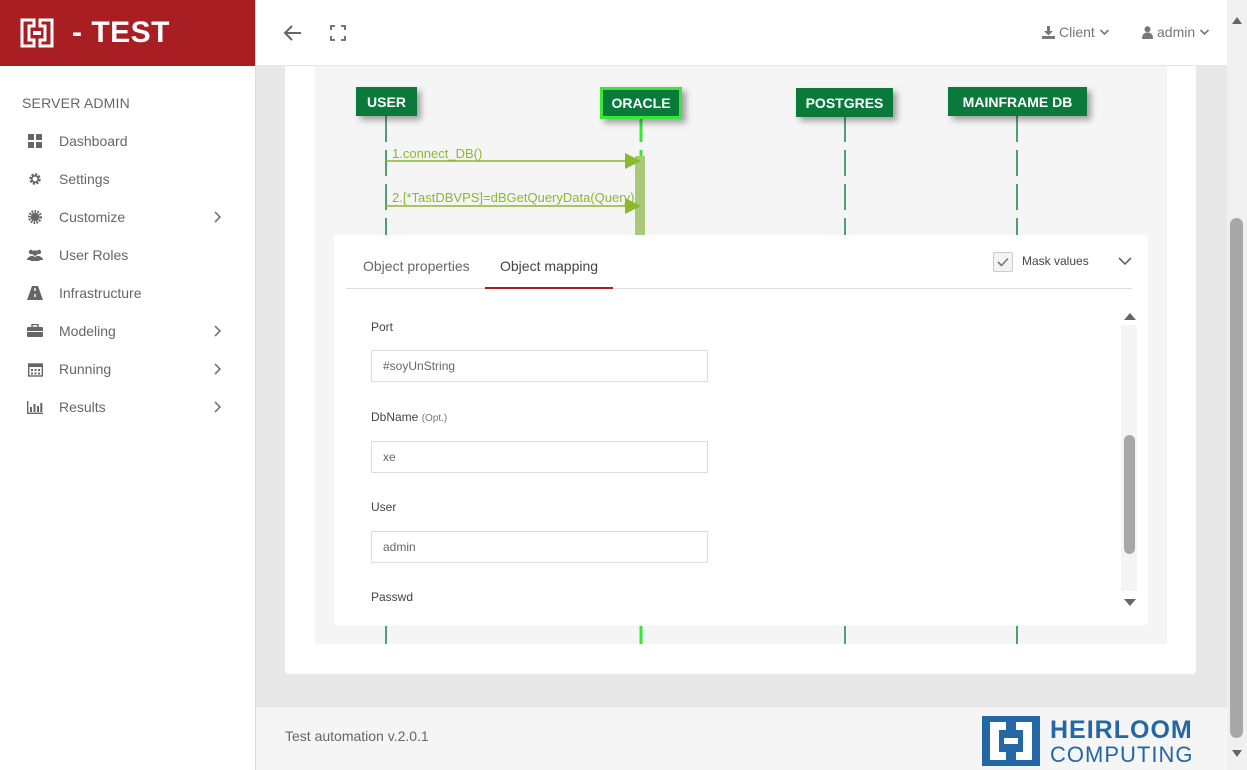 This screenshot has height=770, width=1247. Describe the element at coordinates (1147, 32) in the screenshot. I see `user-icon` at that location.